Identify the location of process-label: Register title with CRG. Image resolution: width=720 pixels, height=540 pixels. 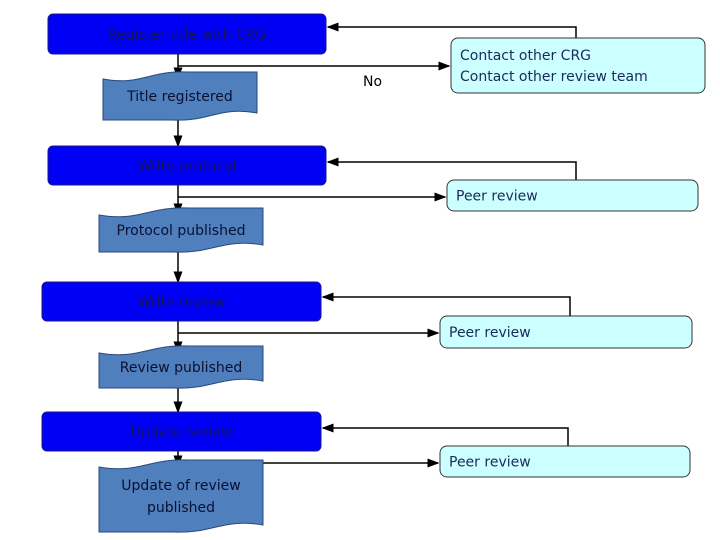
(187, 35).